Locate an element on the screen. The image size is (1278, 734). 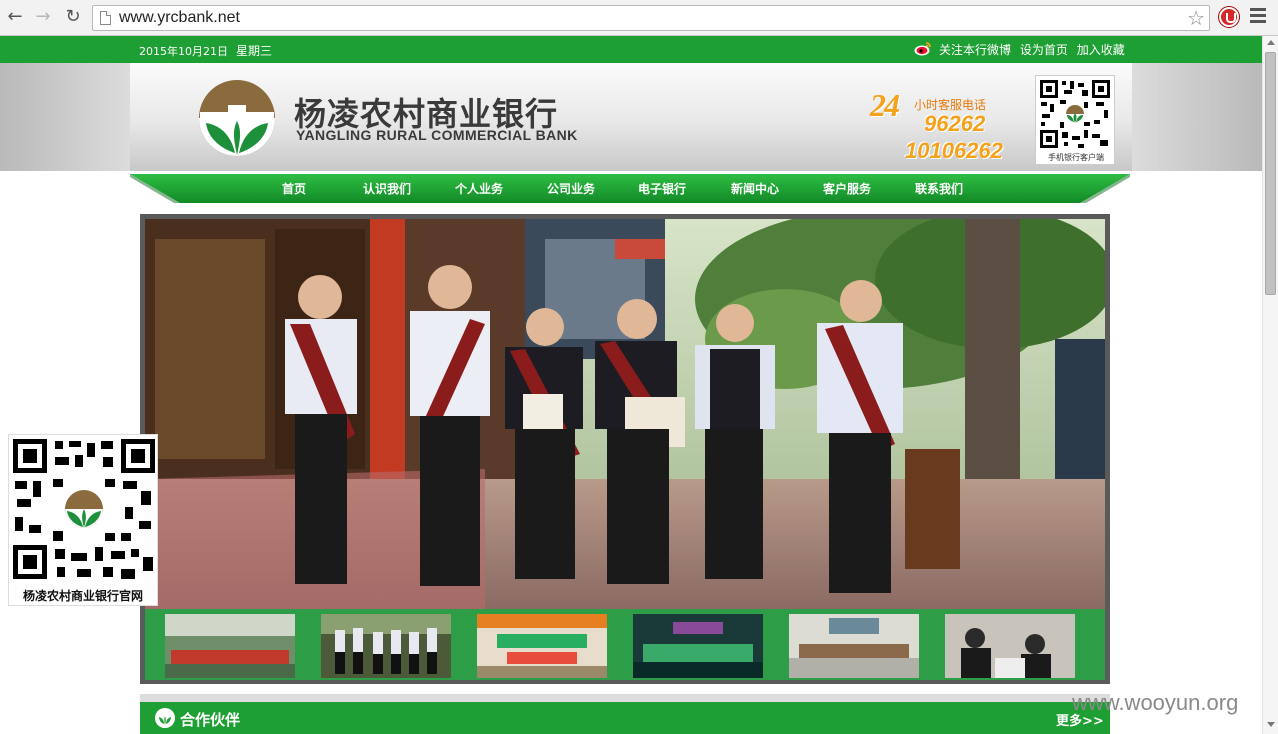
nav-background is located at coordinates (630, 188).